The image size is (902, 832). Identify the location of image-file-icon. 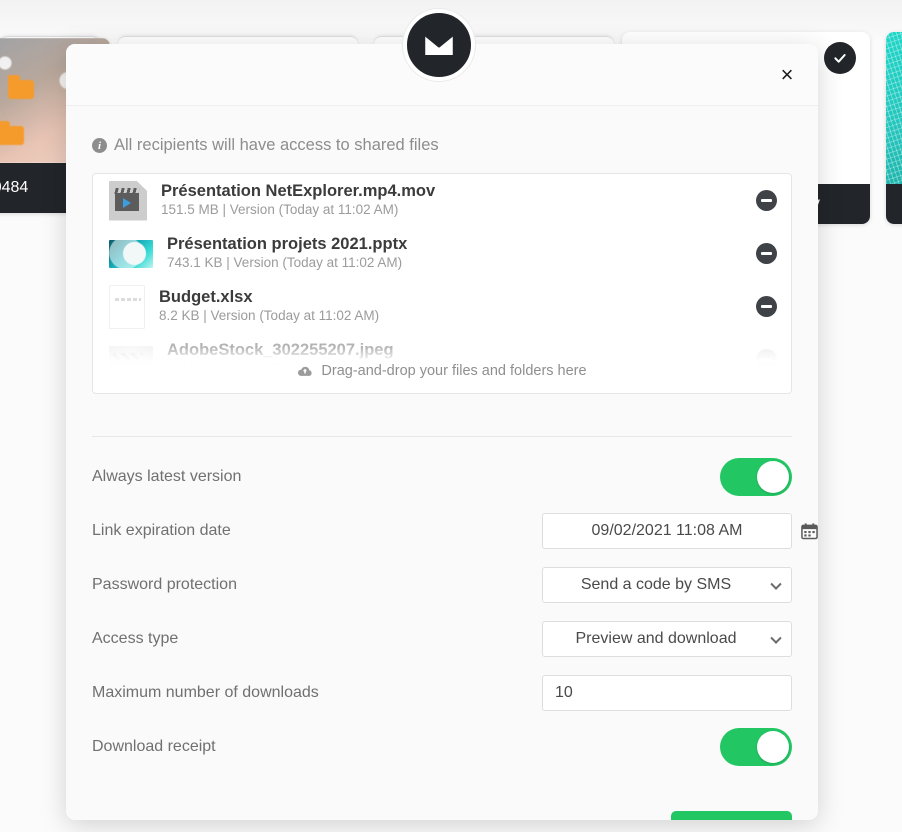
(131, 359).